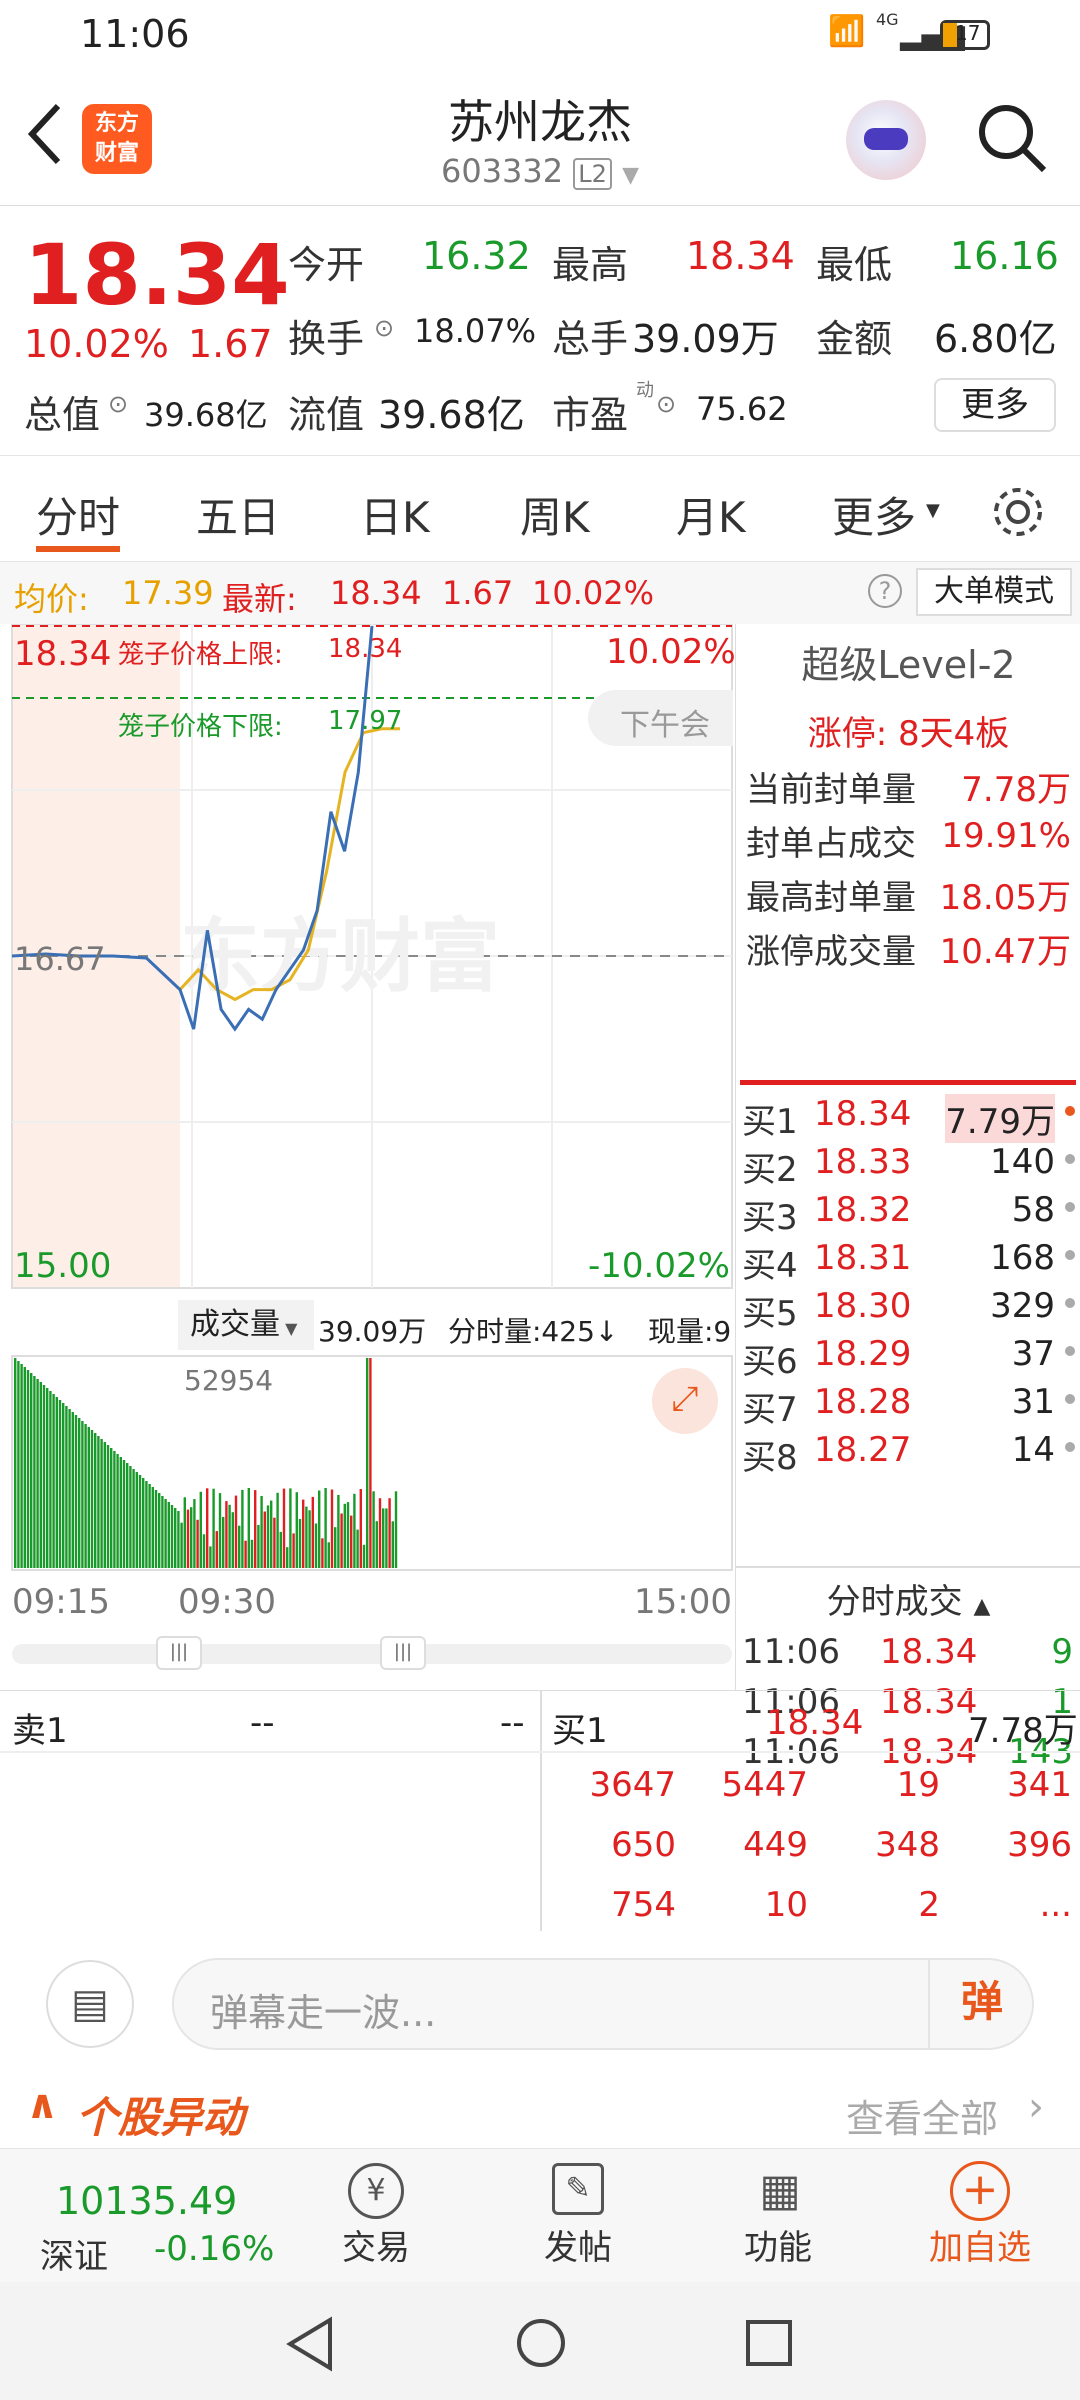  Describe the element at coordinates (886, 140) in the screenshot. I see `robot-assistant-icon` at that location.